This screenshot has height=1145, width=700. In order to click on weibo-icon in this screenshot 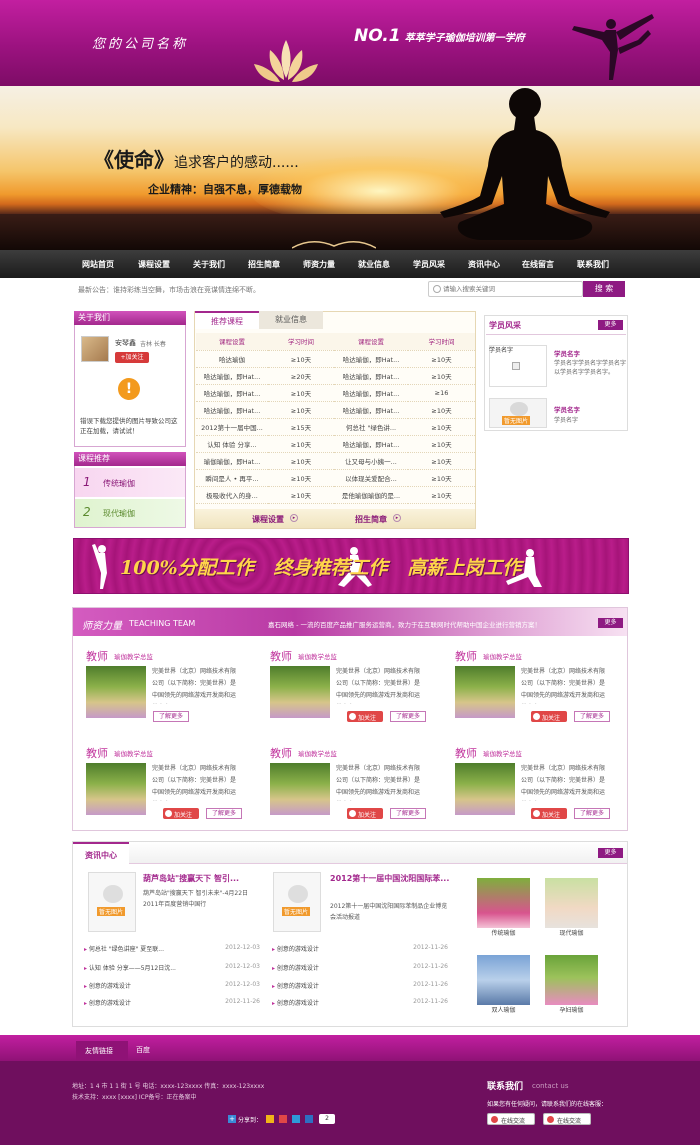, I will do `click(168, 813)`.